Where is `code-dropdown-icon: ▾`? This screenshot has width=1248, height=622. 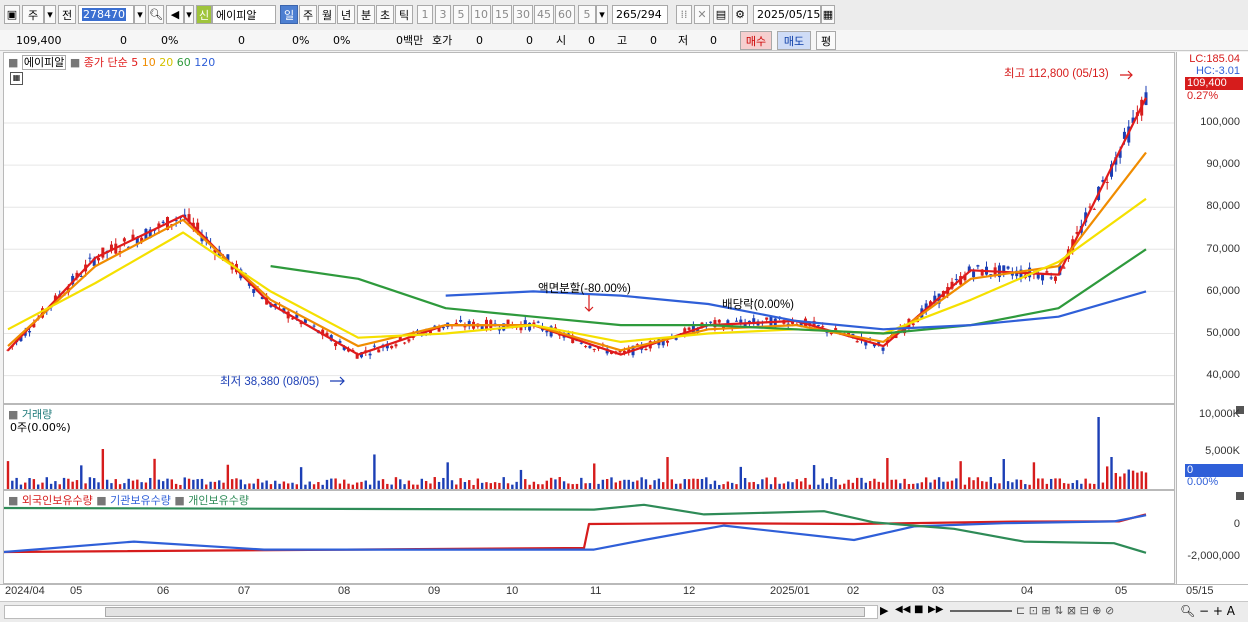 code-dropdown-icon: ▾ is located at coordinates (140, 14).